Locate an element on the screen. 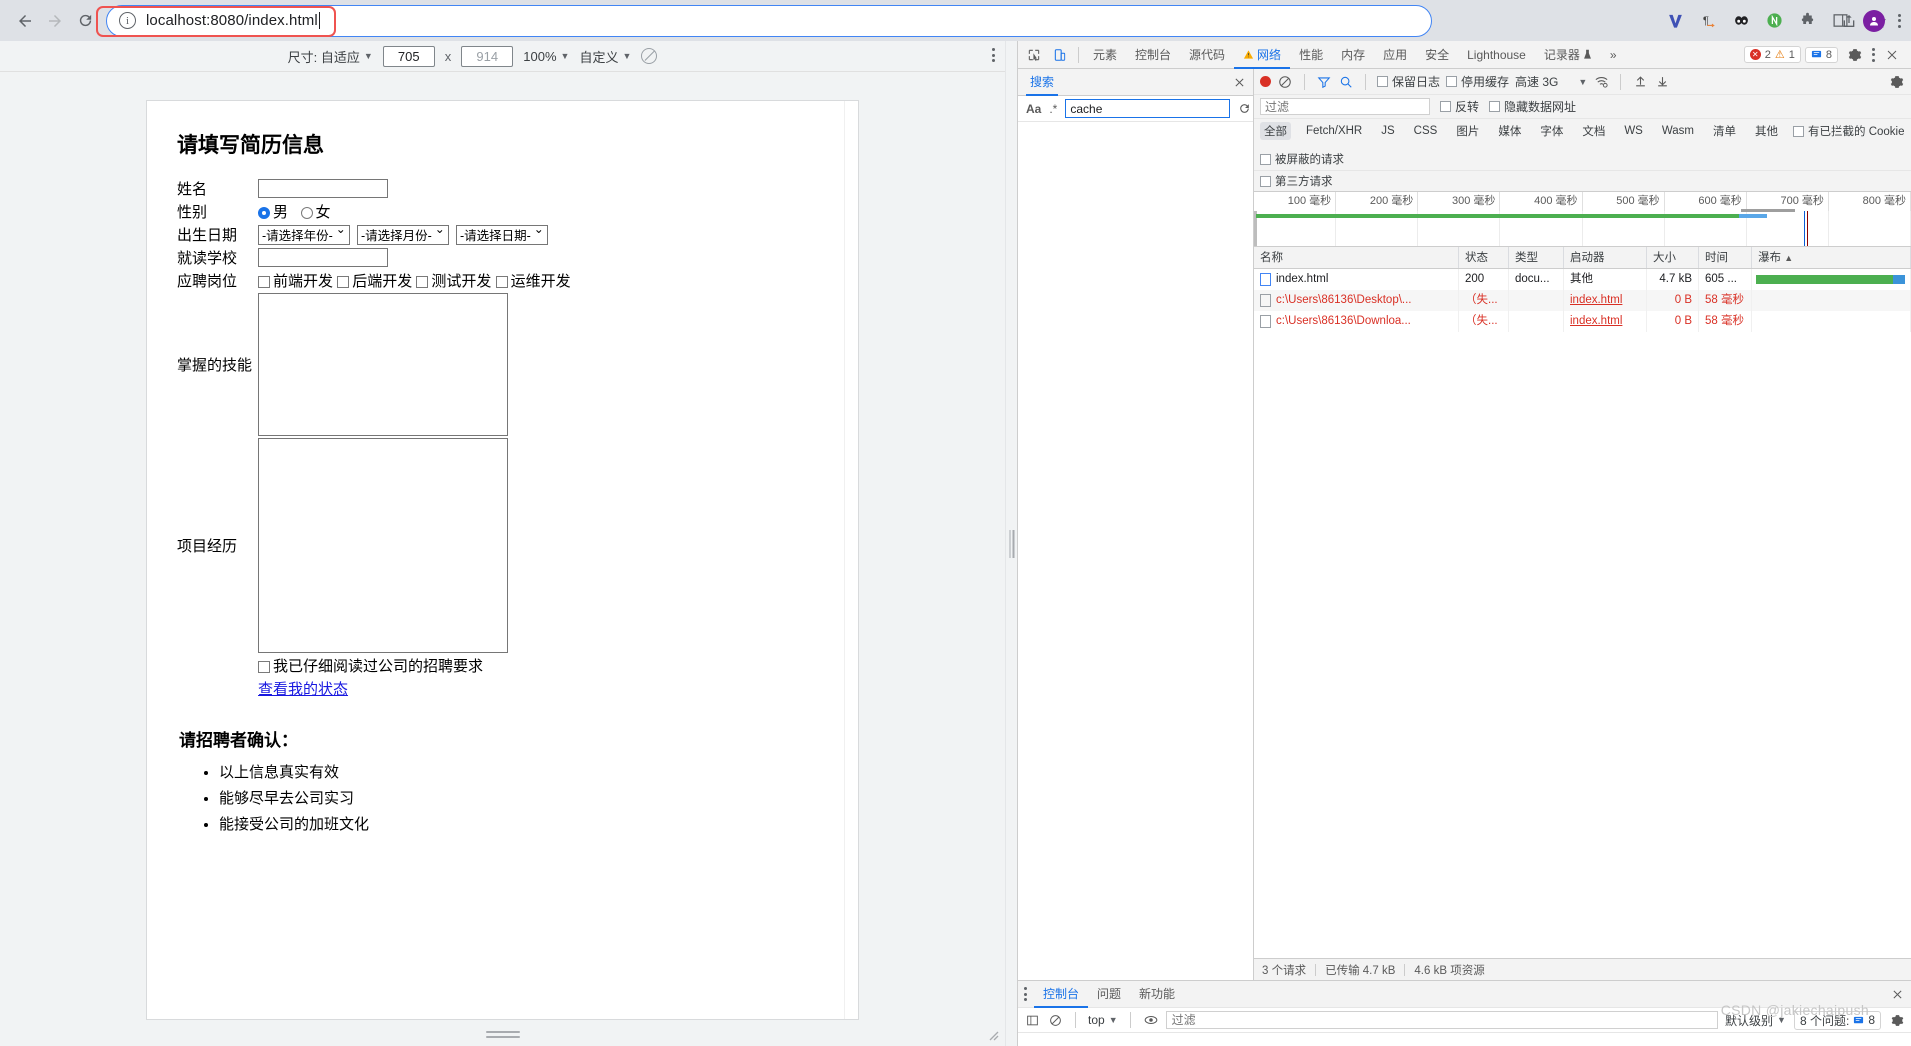 This screenshot has width=1911, height=1046. messages-badge: 8 is located at coordinates (1821, 54).